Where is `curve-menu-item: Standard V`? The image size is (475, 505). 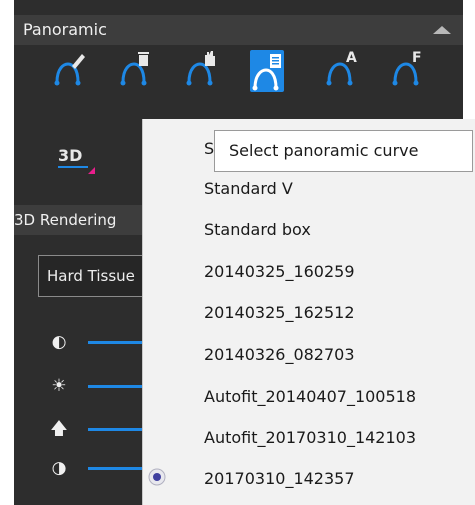 curve-menu-item: Standard V is located at coordinates (248, 188).